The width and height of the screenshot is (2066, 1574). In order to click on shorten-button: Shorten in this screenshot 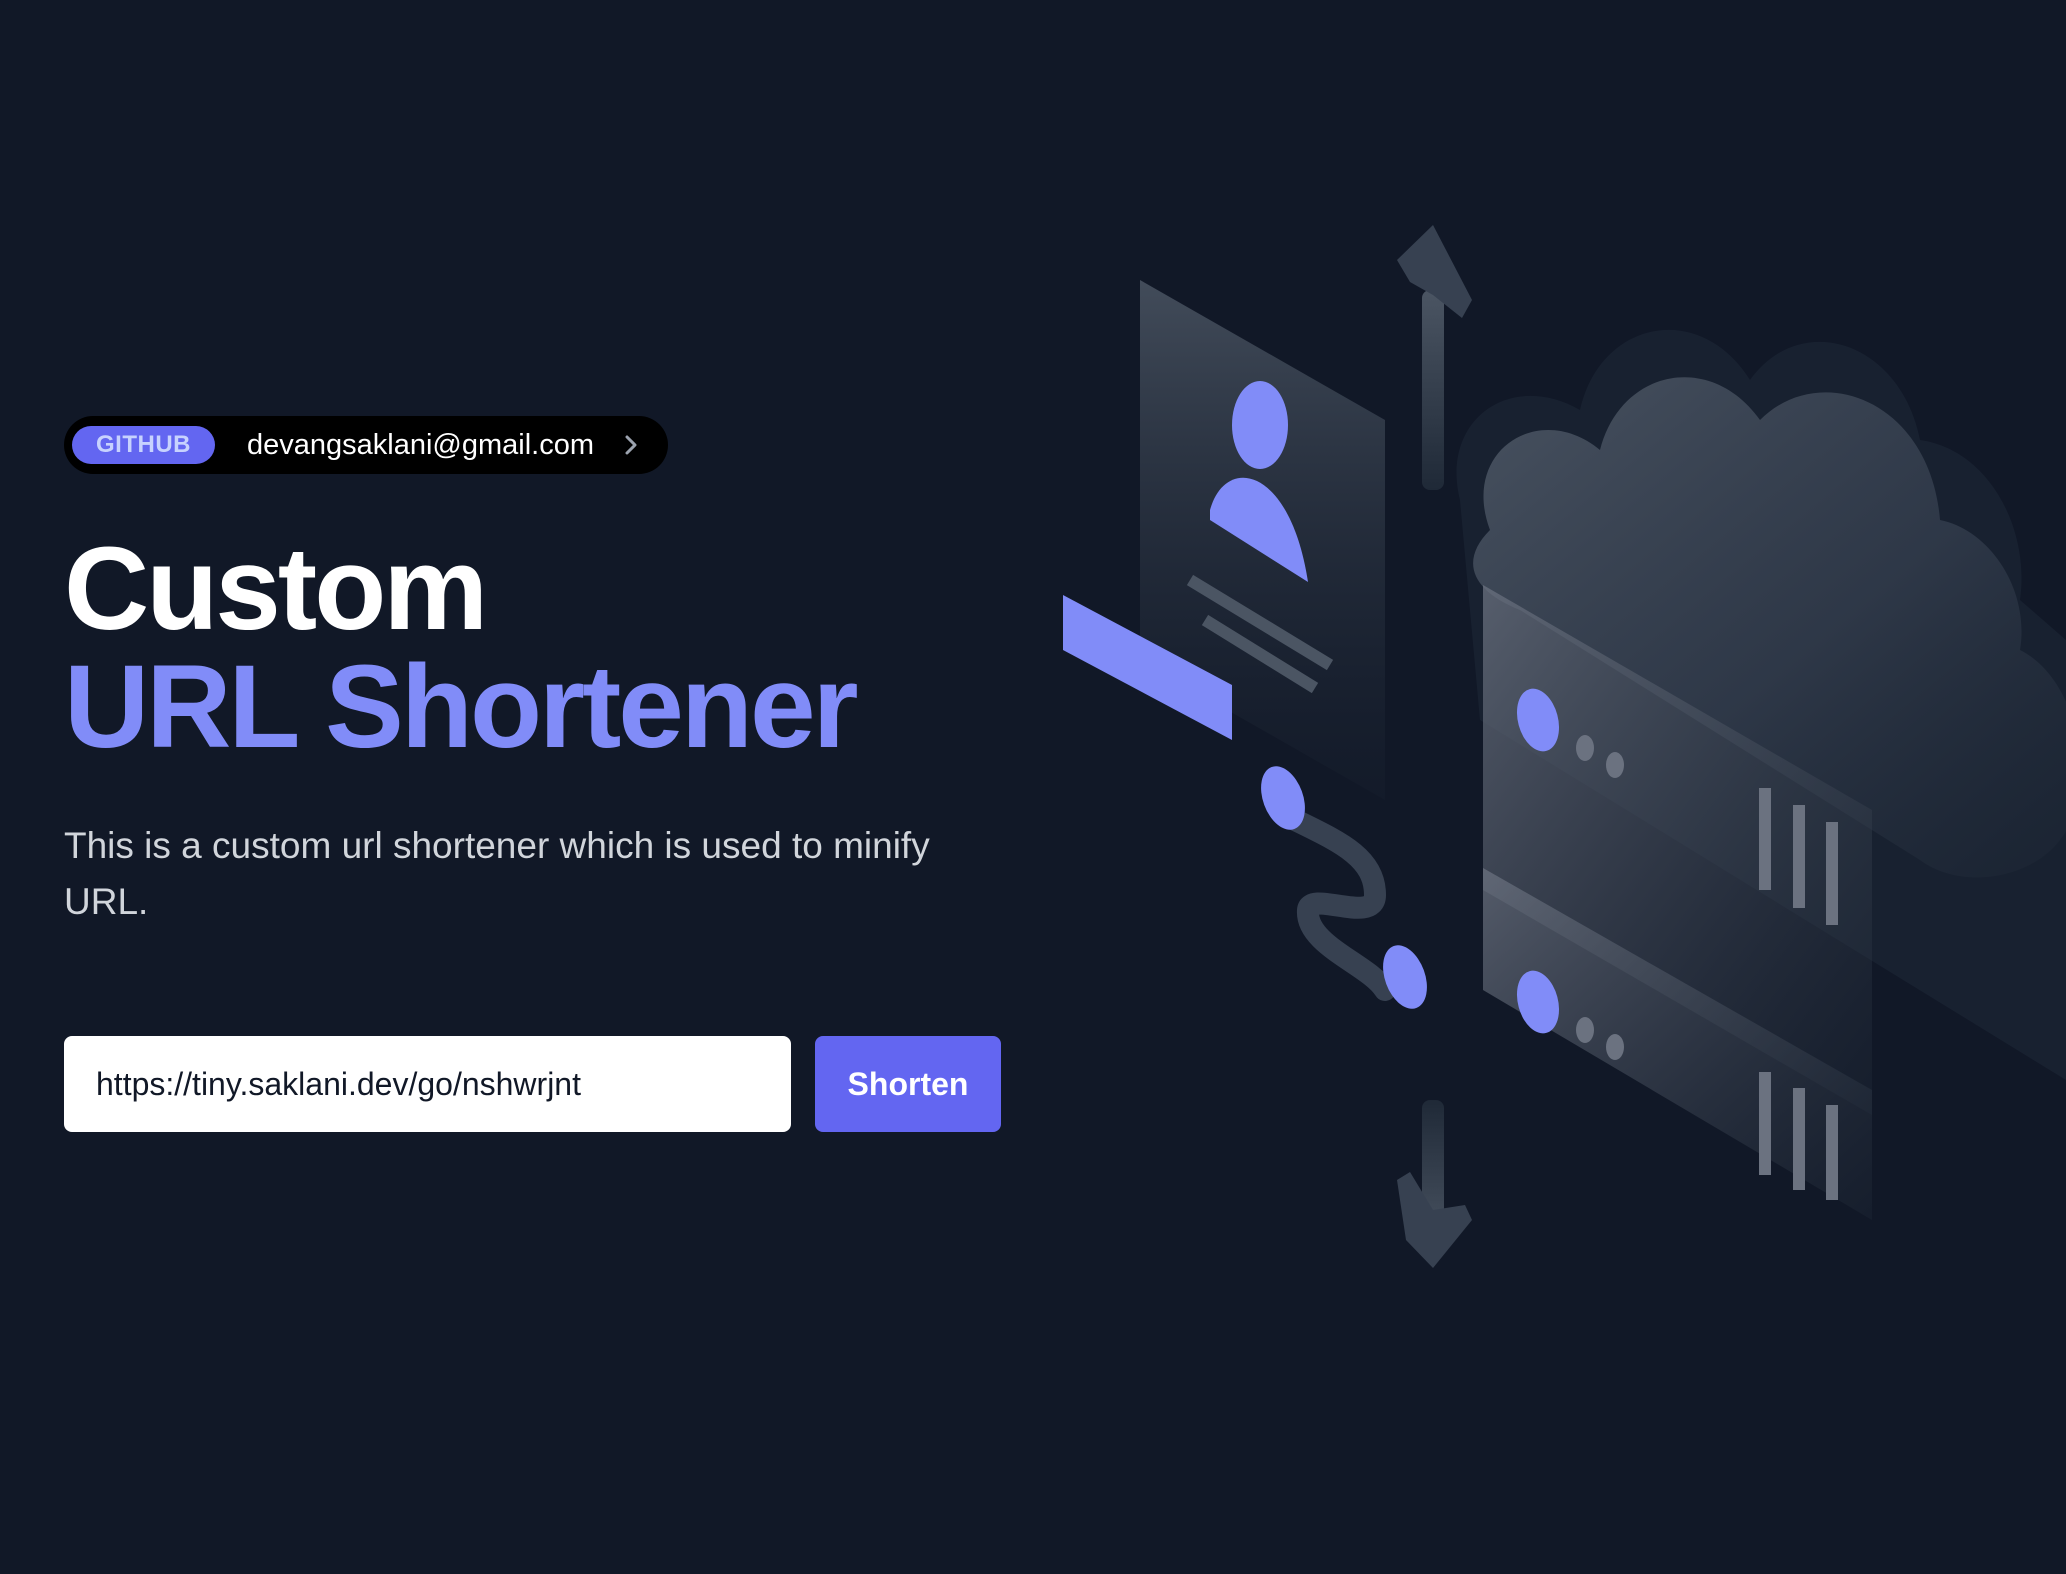, I will do `click(908, 1084)`.